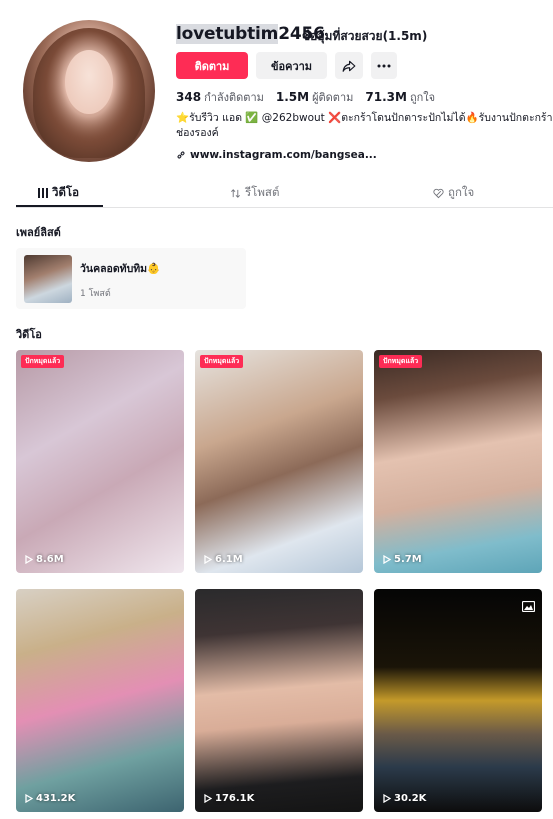 This screenshot has height=819, width=553. What do you see at coordinates (100, 461) in the screenshot?
I see `video-card: ปักหมุดแล้ว 8.6M` at bounding box center [100, 461].